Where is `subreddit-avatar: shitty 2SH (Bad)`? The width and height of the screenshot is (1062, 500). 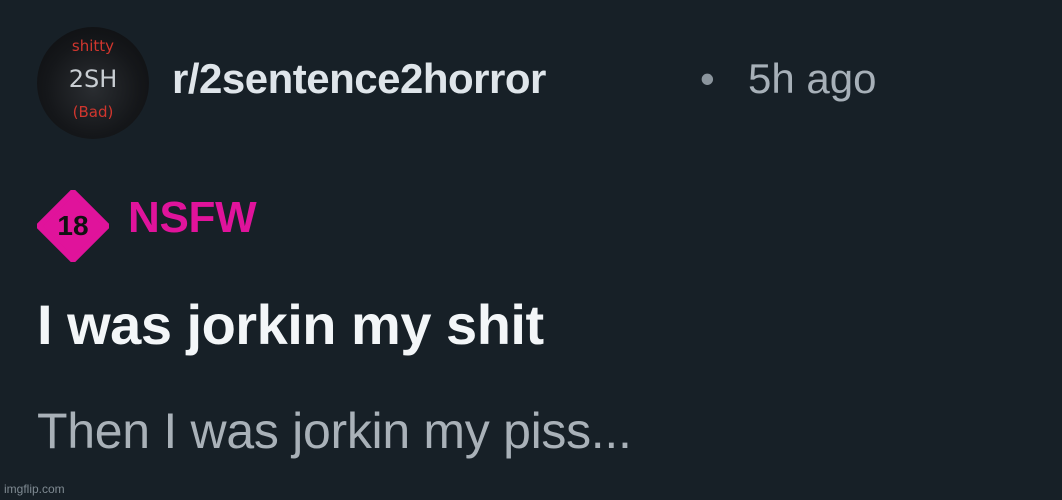 subreddit-avatar: shitty 2SH (Bad) is located at coordinates (93, 83).